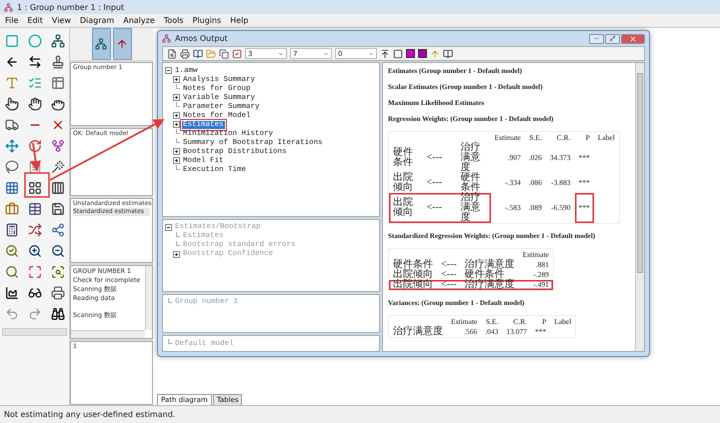  What do you see at coordinates (237, 53) in the screenshot?
I see `checkbox-icon` at bounding box center [237, 53].